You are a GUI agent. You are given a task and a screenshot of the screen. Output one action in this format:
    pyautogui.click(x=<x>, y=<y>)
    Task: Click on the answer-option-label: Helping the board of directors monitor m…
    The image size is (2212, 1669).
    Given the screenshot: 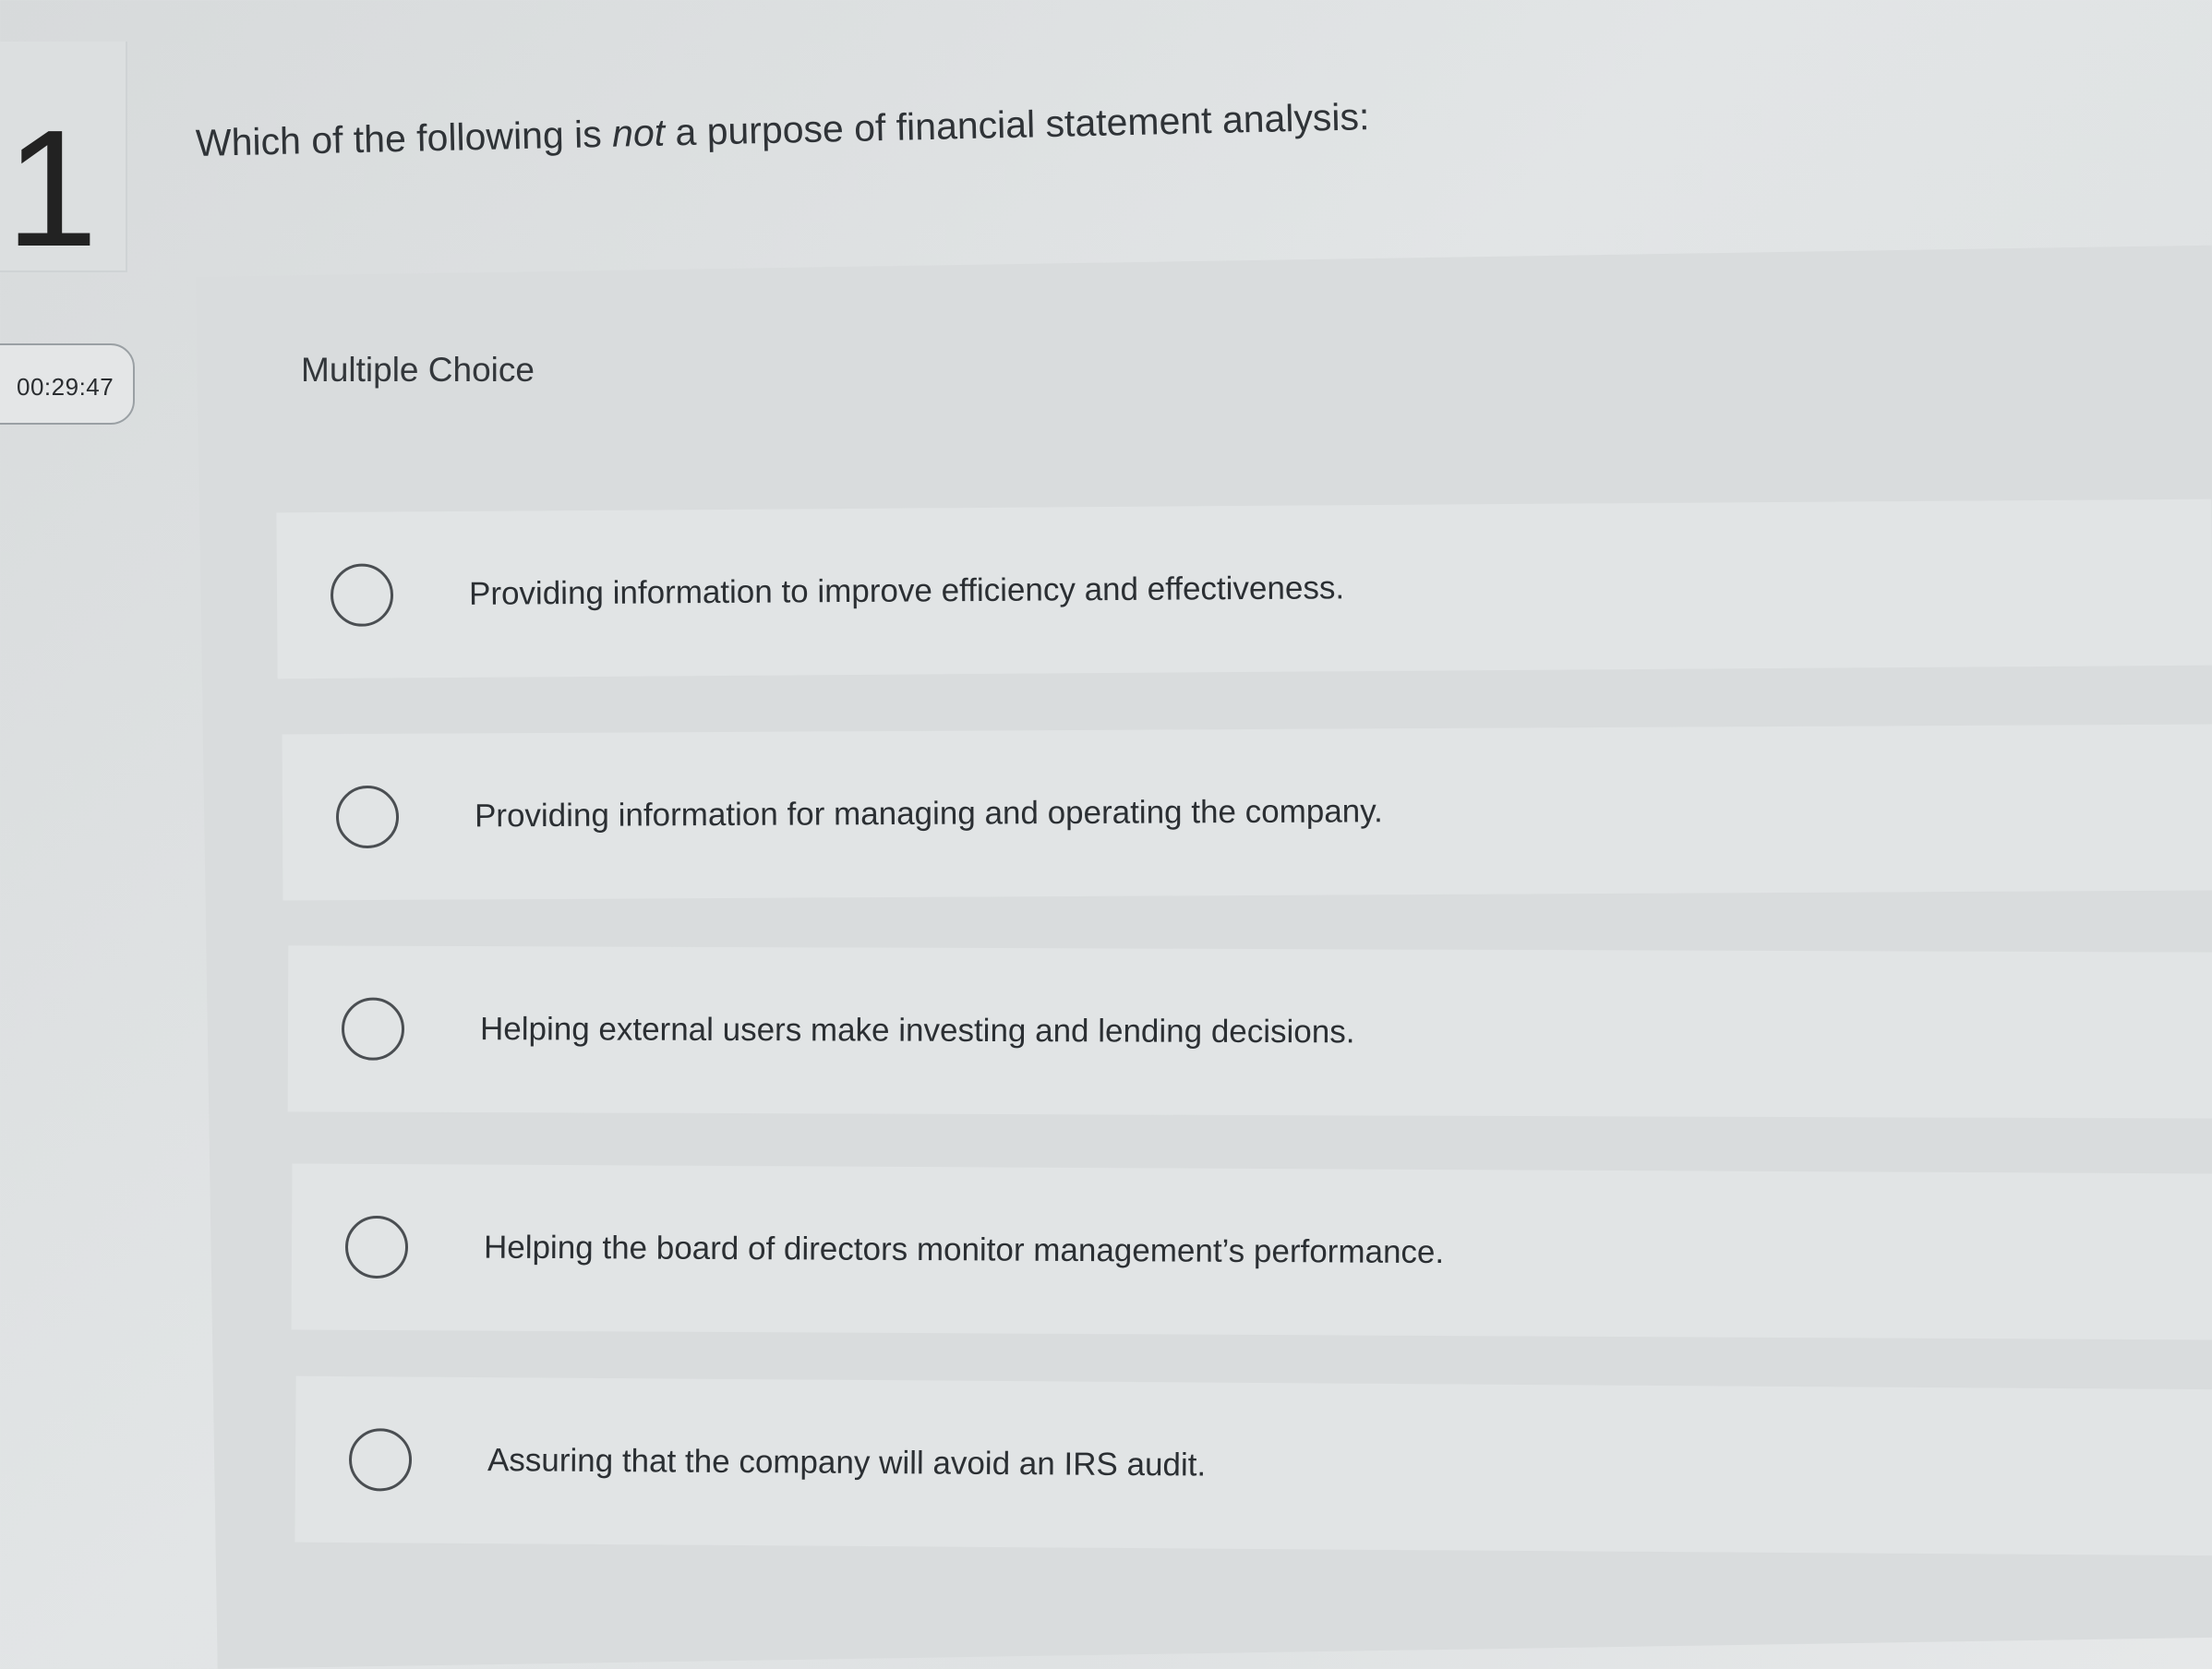 What is the action you would take?
    pyautogui.click(x=964, y=1250)
    